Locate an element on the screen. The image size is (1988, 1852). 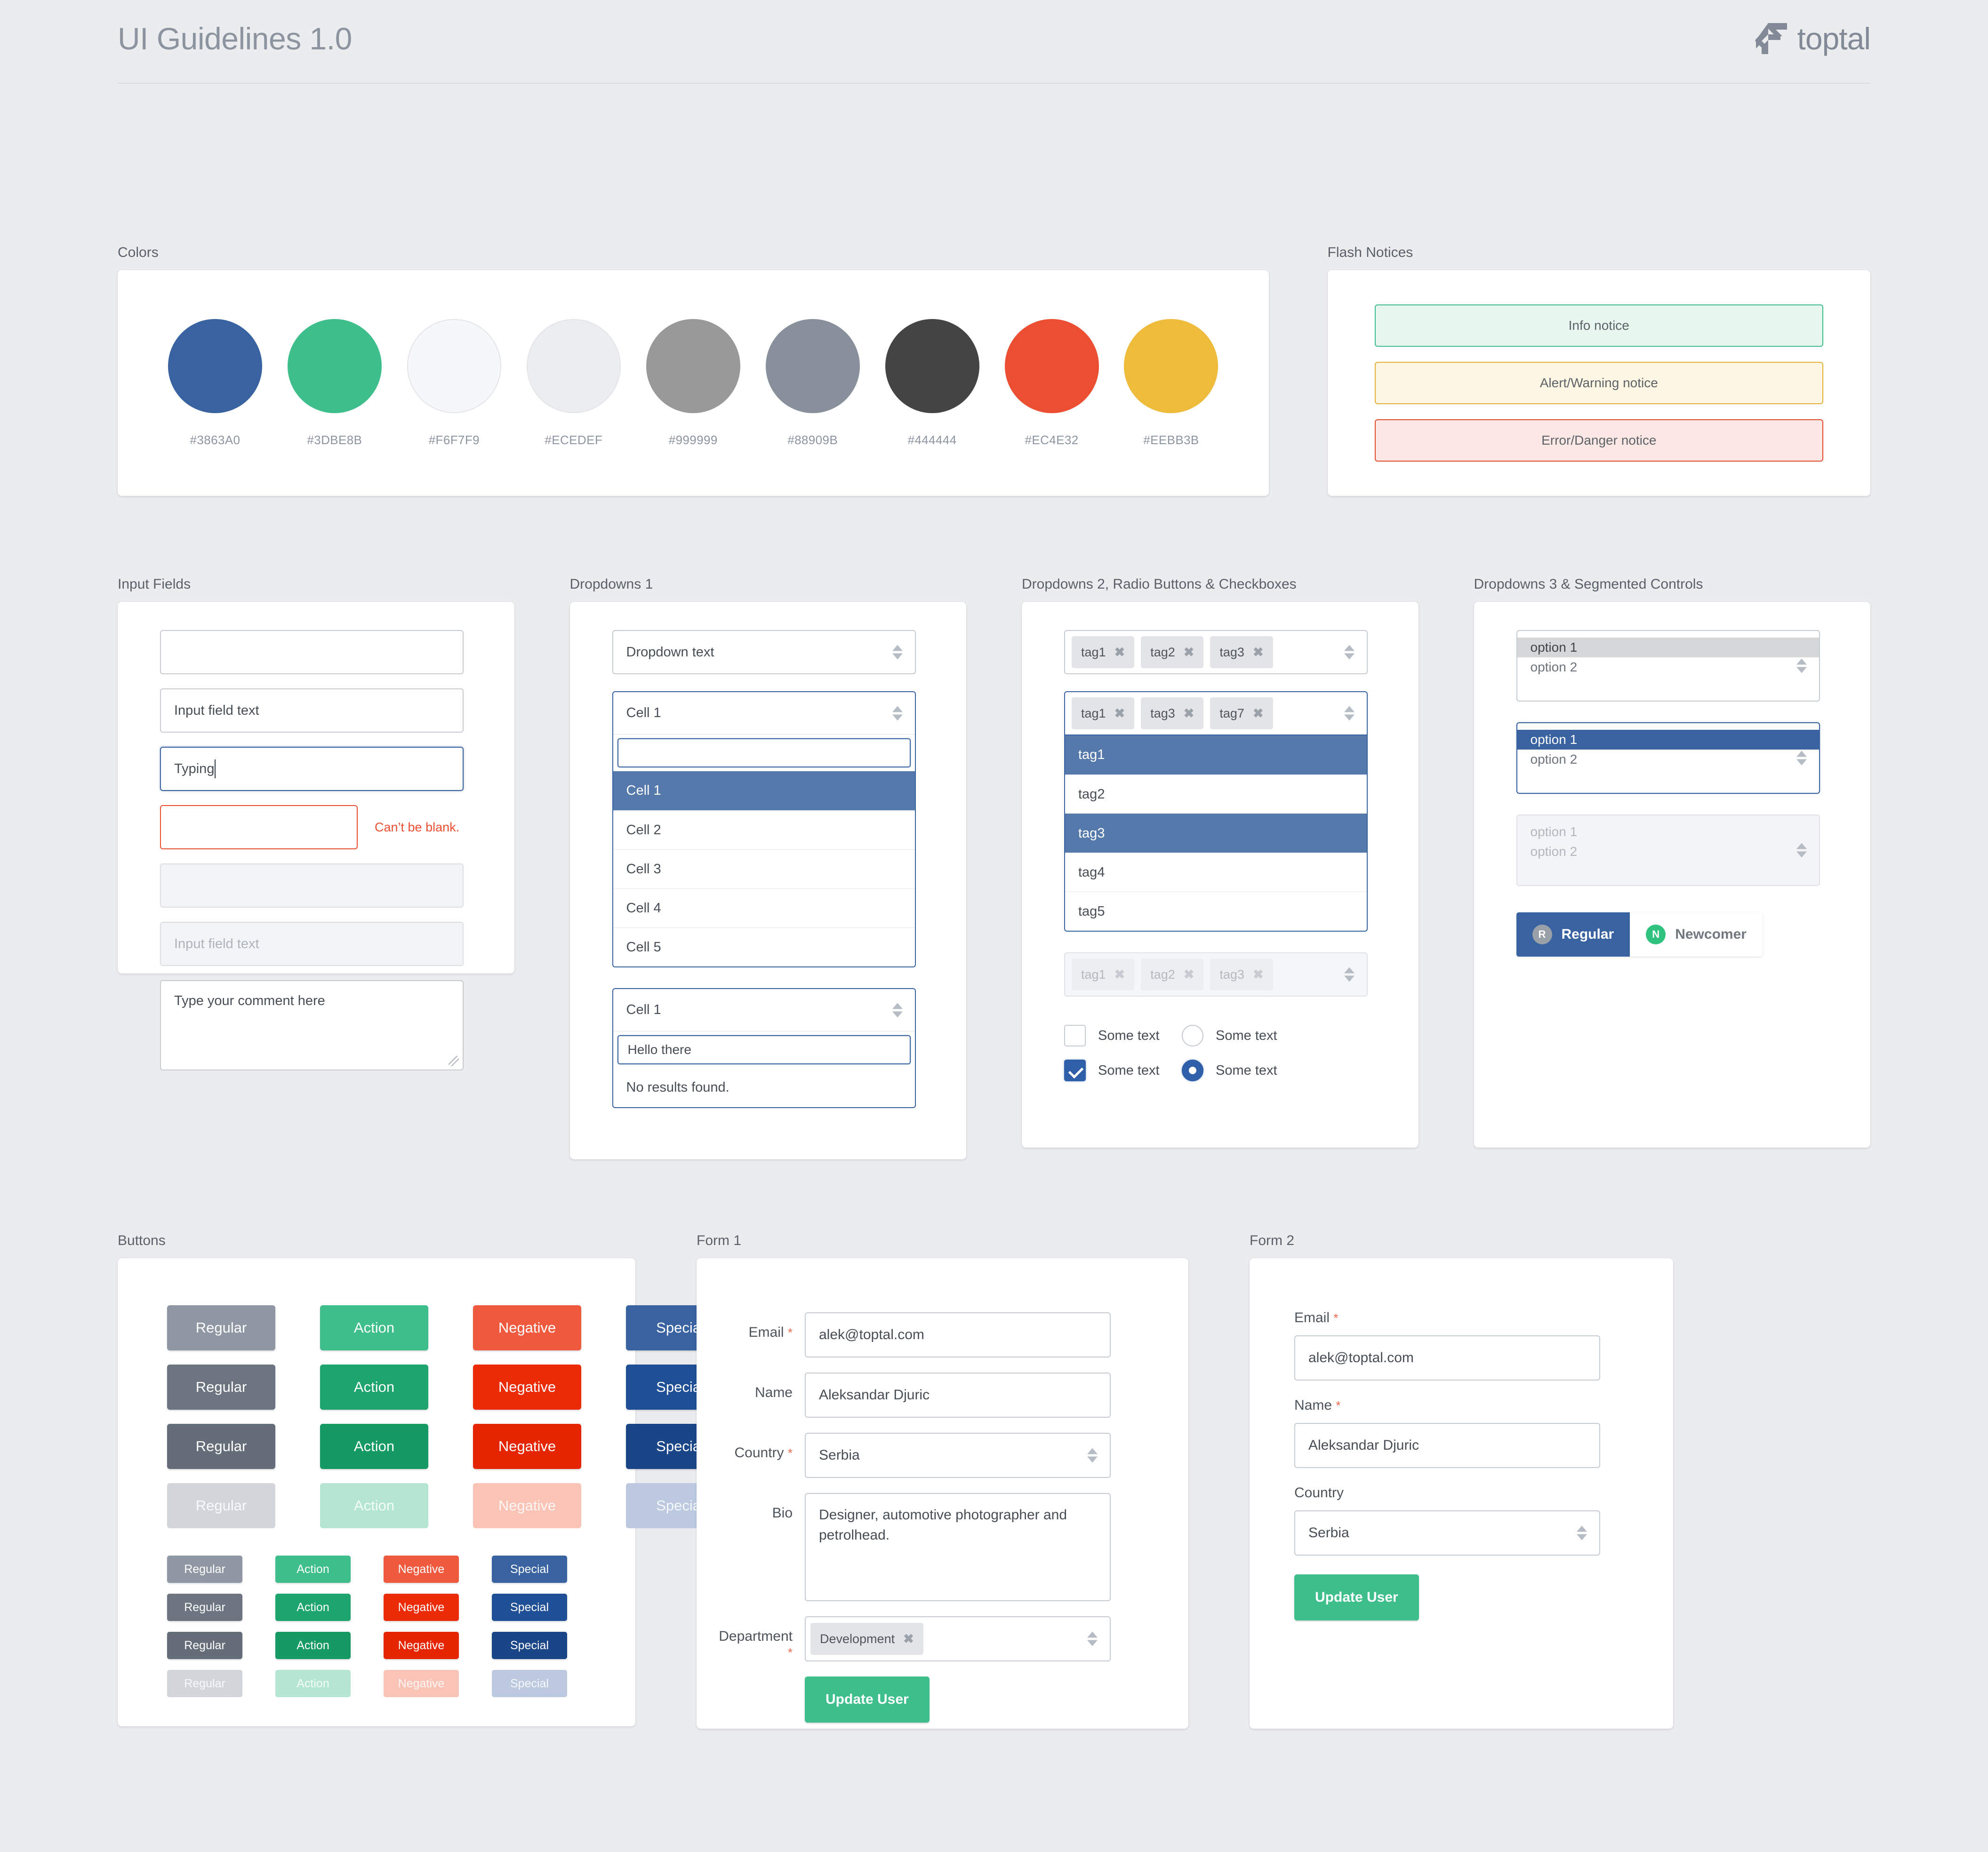
error-notice: Error/Danger notice is located at coordinates (1598, 441).